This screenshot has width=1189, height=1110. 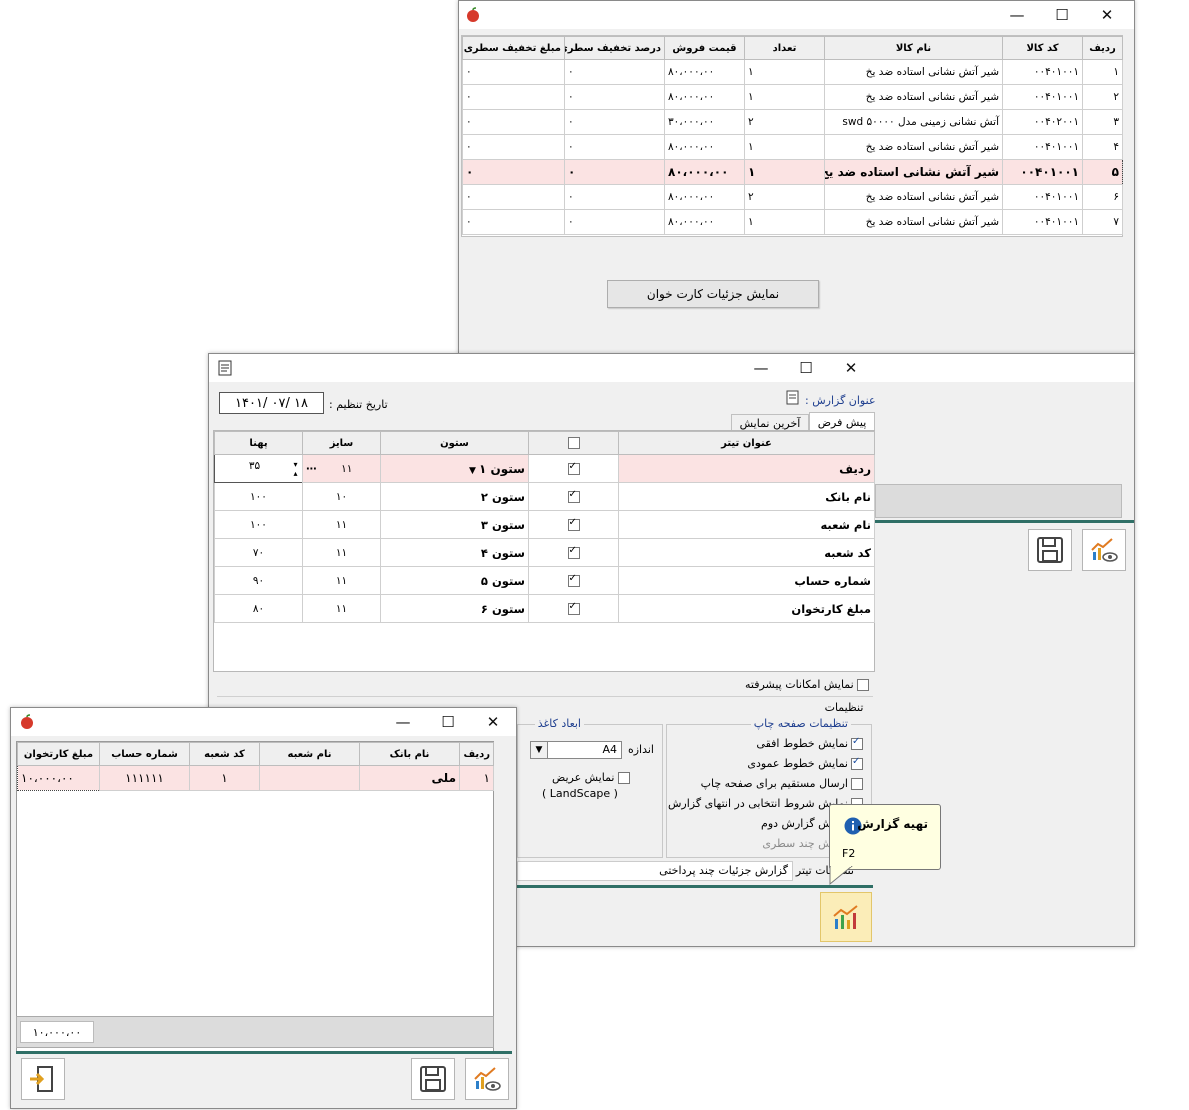 I want to click on print-option-row: نمایش خطوط عمودی, so click(x=765, y=766).